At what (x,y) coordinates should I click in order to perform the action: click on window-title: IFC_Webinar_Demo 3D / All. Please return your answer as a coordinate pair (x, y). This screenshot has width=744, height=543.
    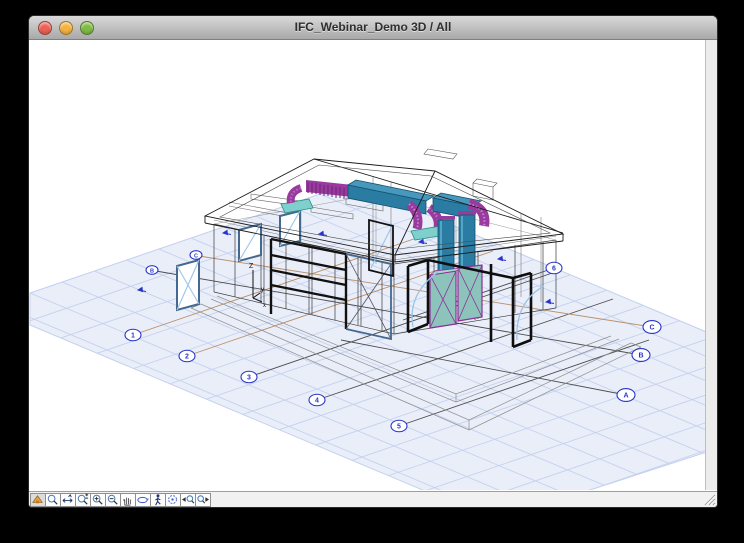
    Looking at the image, I should click on (373, 27).